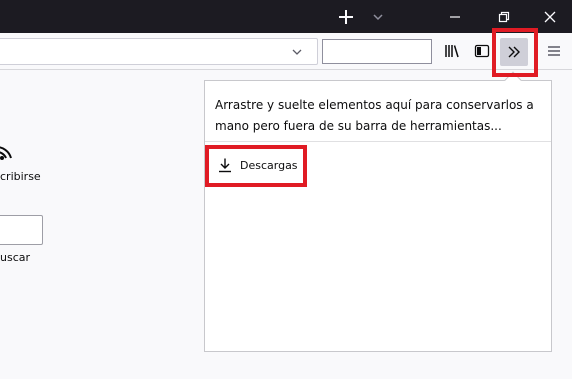 This screenshot has height=379, width=572. What do you see at coordinates (159, 51) in the screenshot?
I see `url-bar` at bounding box center [159, 51].